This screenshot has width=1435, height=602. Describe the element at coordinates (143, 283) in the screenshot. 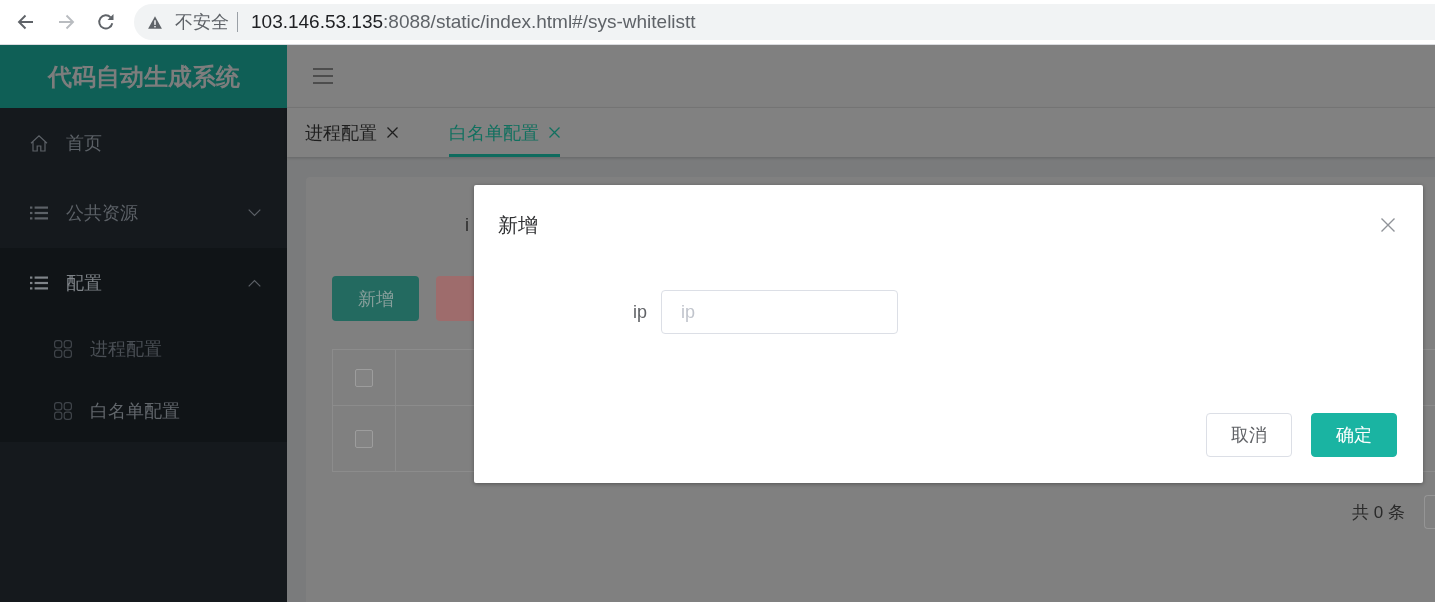

I see `sidebar-menu-item: 配置` at that location.